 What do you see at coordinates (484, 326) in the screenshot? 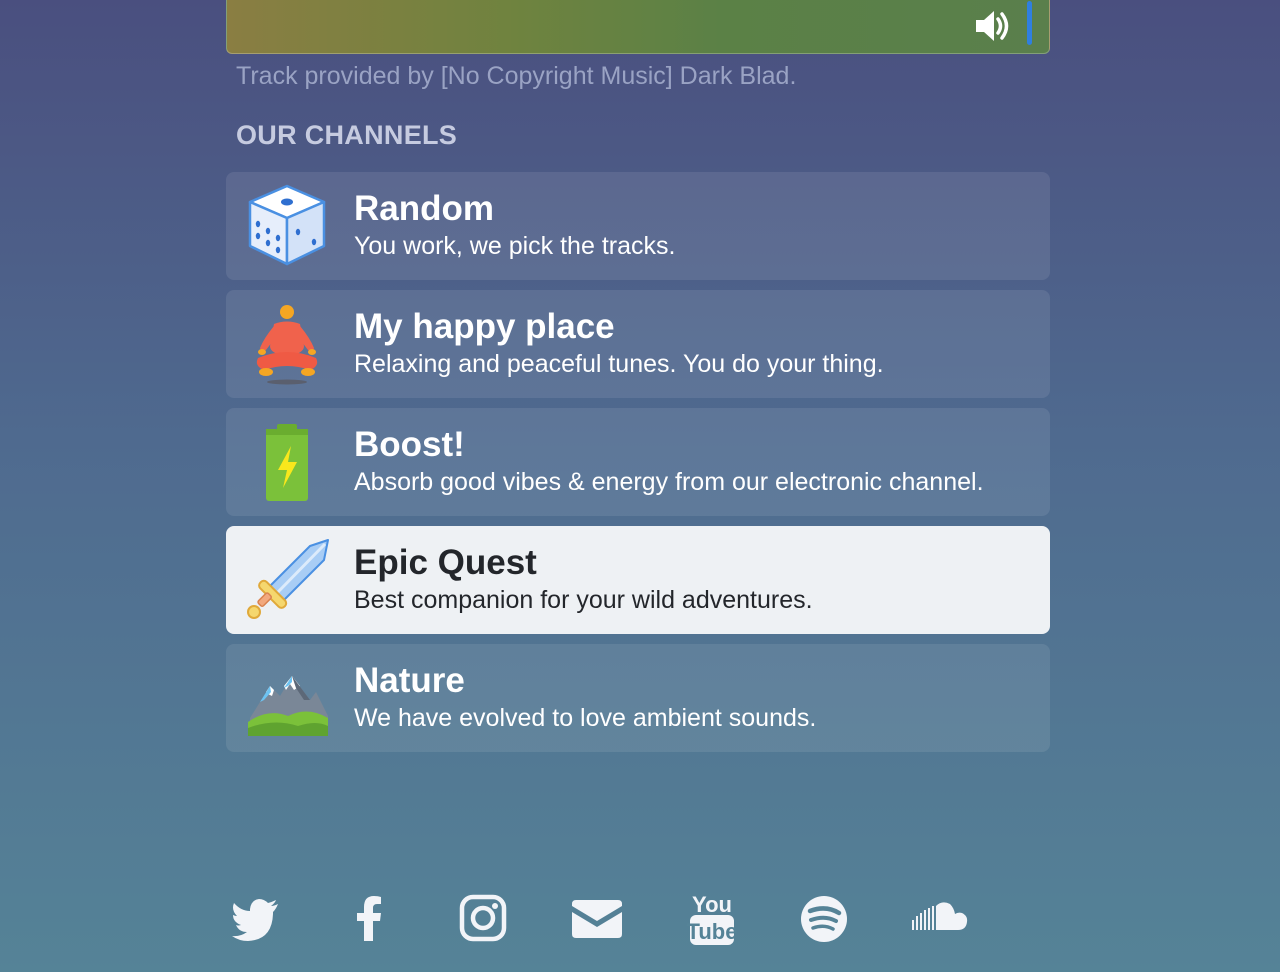
I see `channel-name: My happy place` at bounding box center [484, 326].